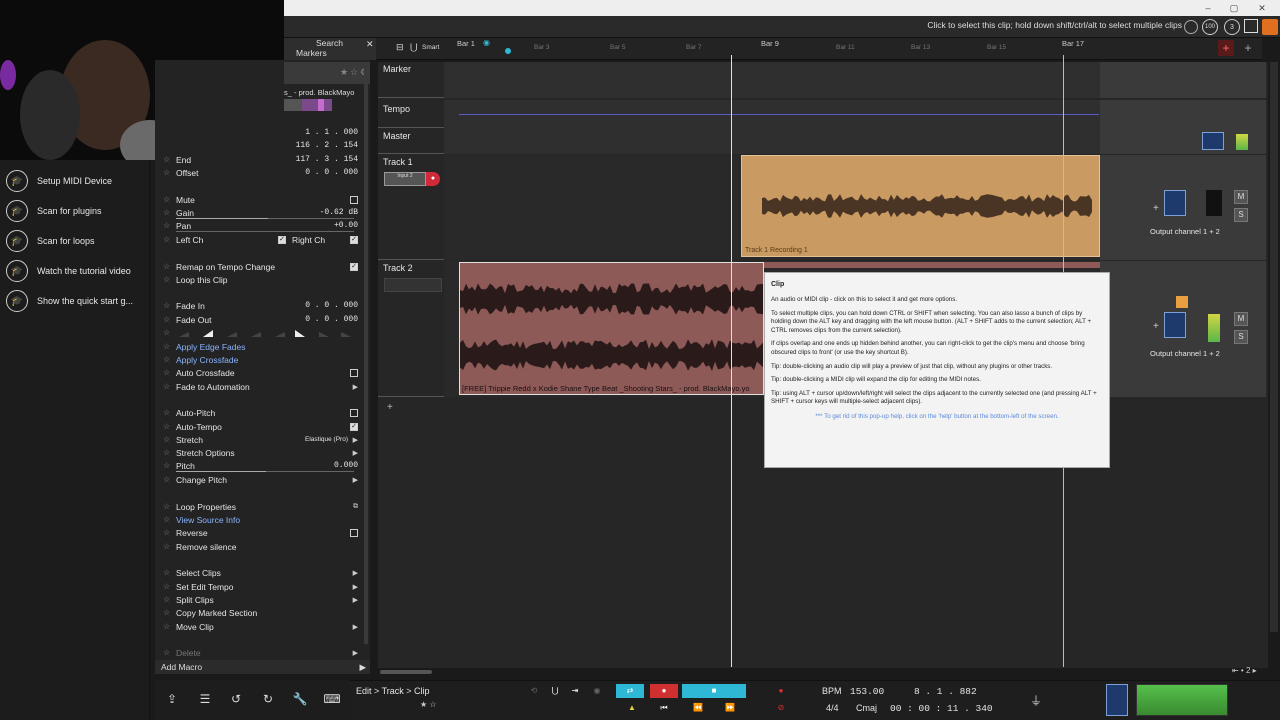 Image resolution: width=1280 pixels, height=720 pixels. What do you see at coordinates (354, 199) in the screenshot?
I see `mute-checkbox` at bounding box center [354, 199].